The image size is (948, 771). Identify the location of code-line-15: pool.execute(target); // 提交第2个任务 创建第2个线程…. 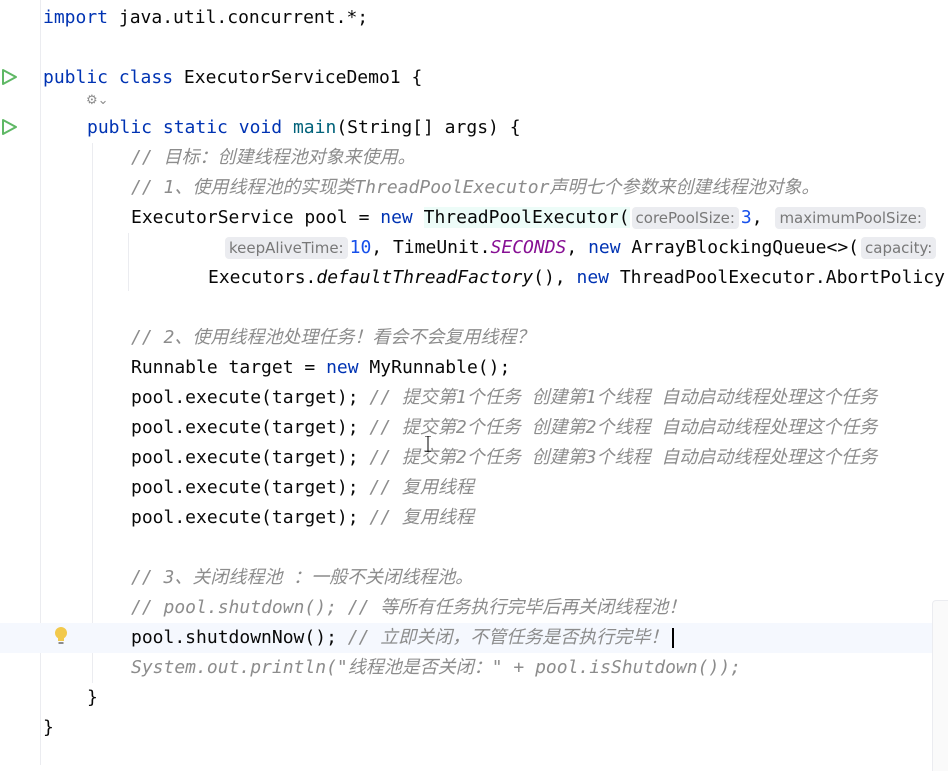
(539, 428).